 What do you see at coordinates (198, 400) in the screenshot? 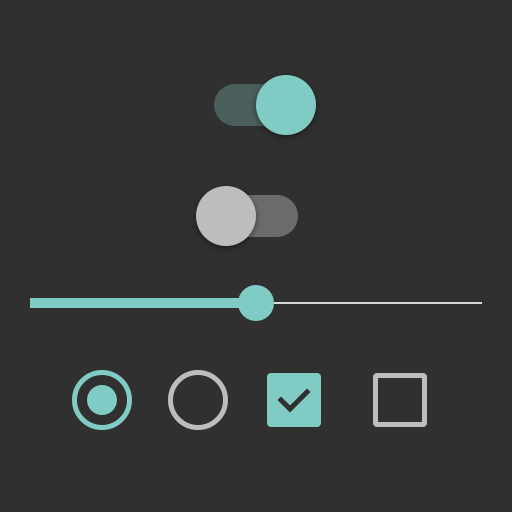
I see `radio-button-unselected` at bounding box center [198, 400].